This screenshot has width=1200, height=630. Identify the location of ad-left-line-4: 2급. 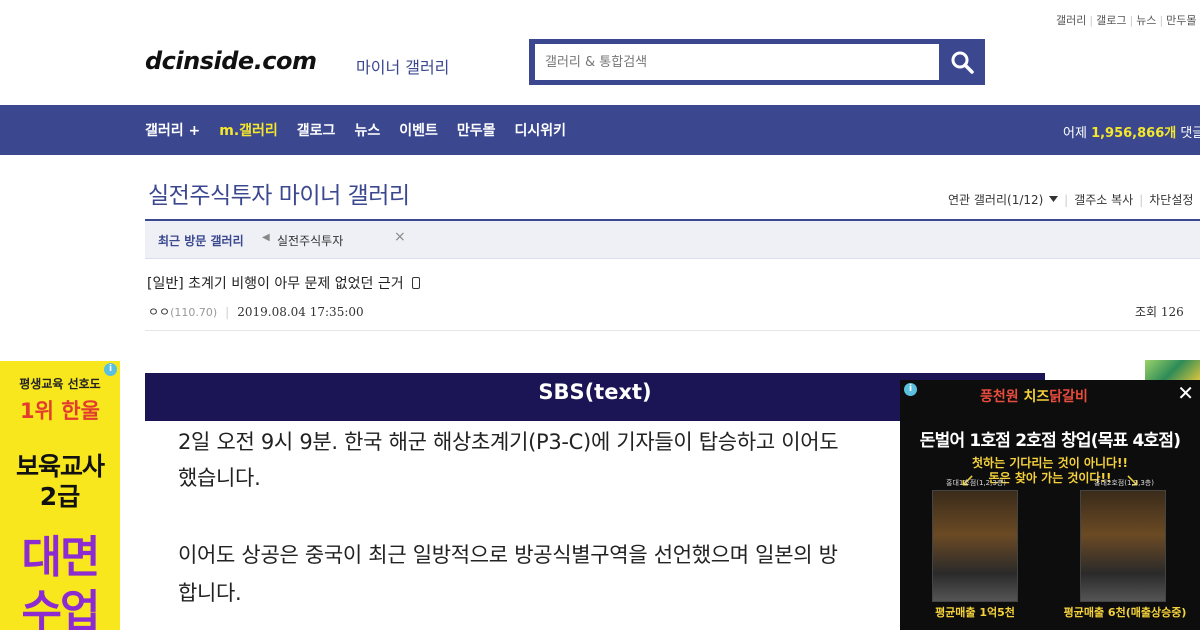
(60, 496).